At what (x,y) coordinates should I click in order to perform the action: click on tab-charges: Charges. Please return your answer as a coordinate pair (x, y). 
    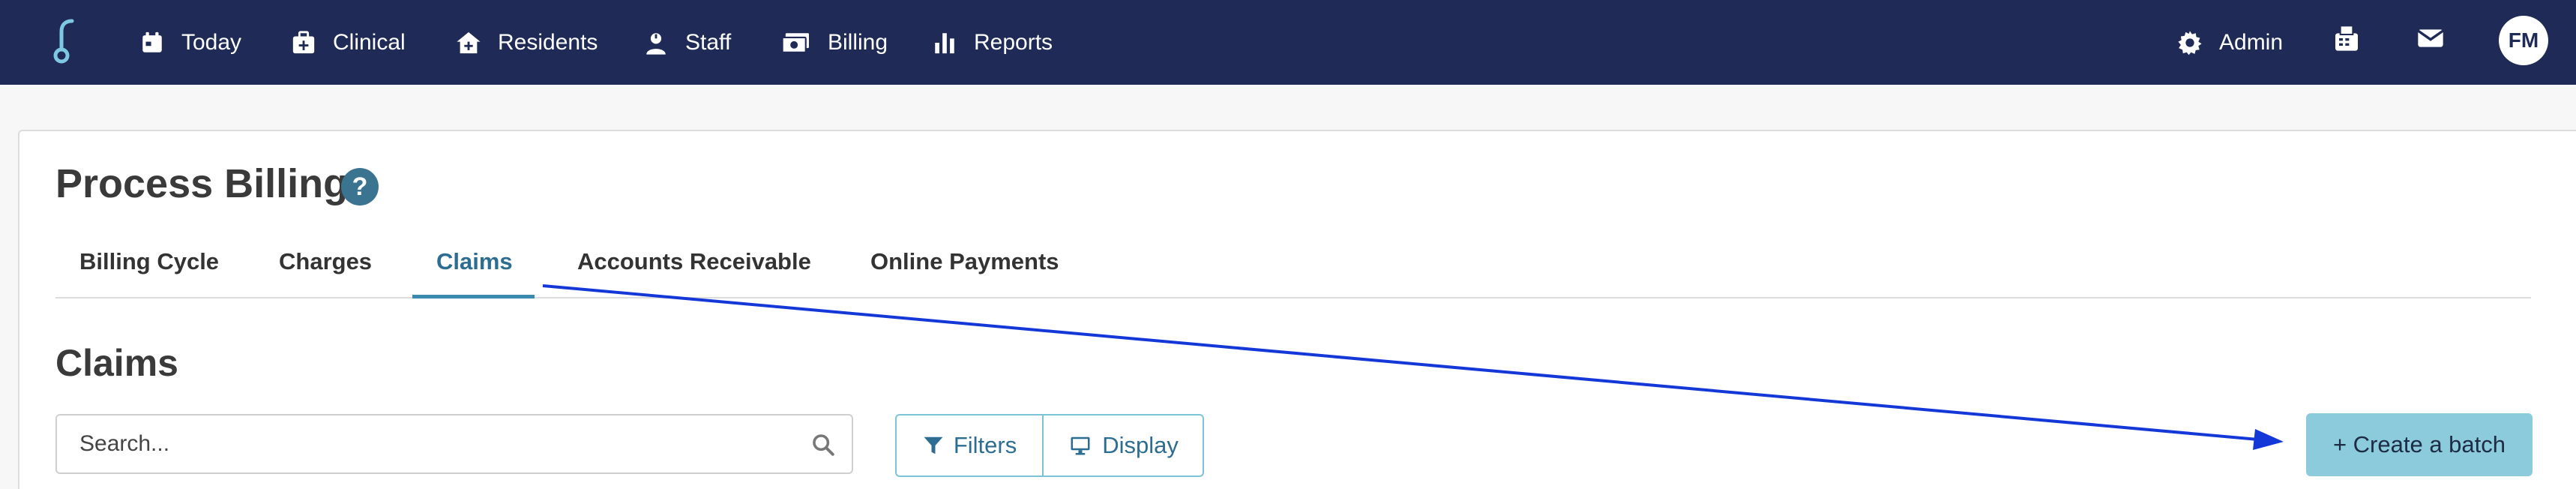
    Looking at the image, I should click on (325, 261).